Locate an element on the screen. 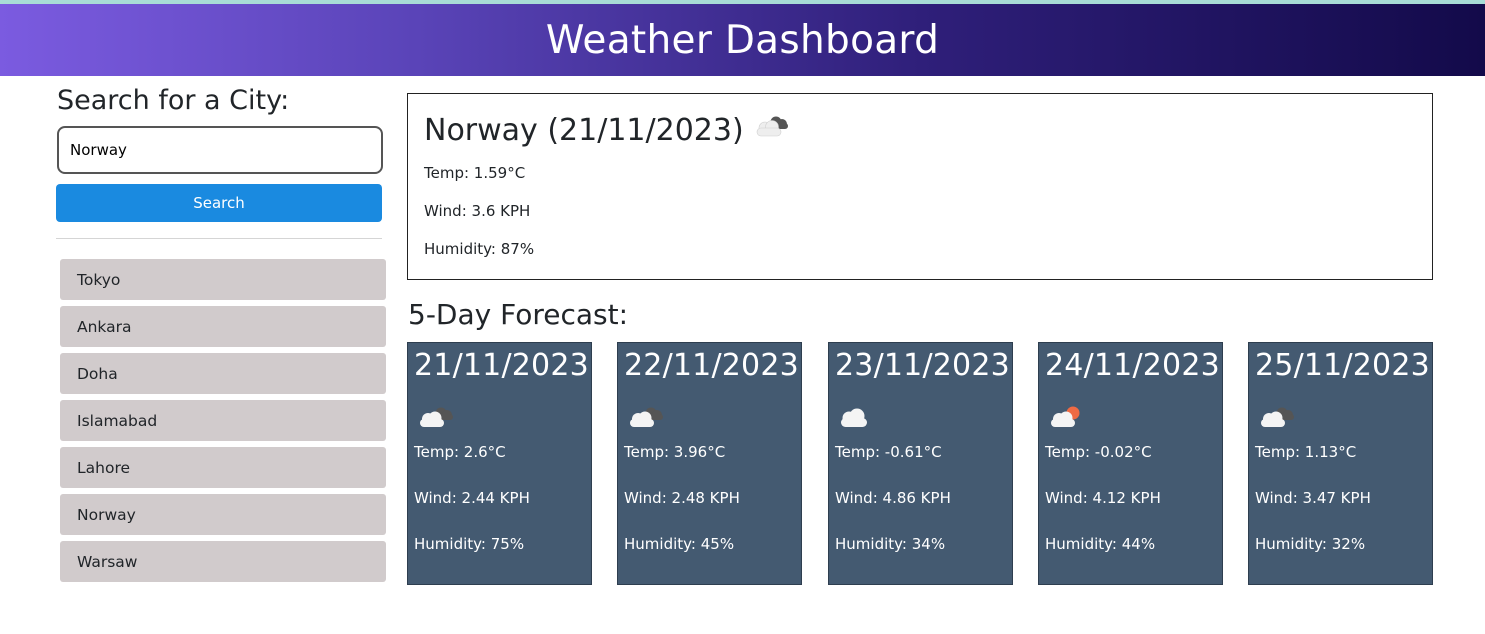  forecast-humidity: Humidity: 75% is located at coordinates (469, 544).